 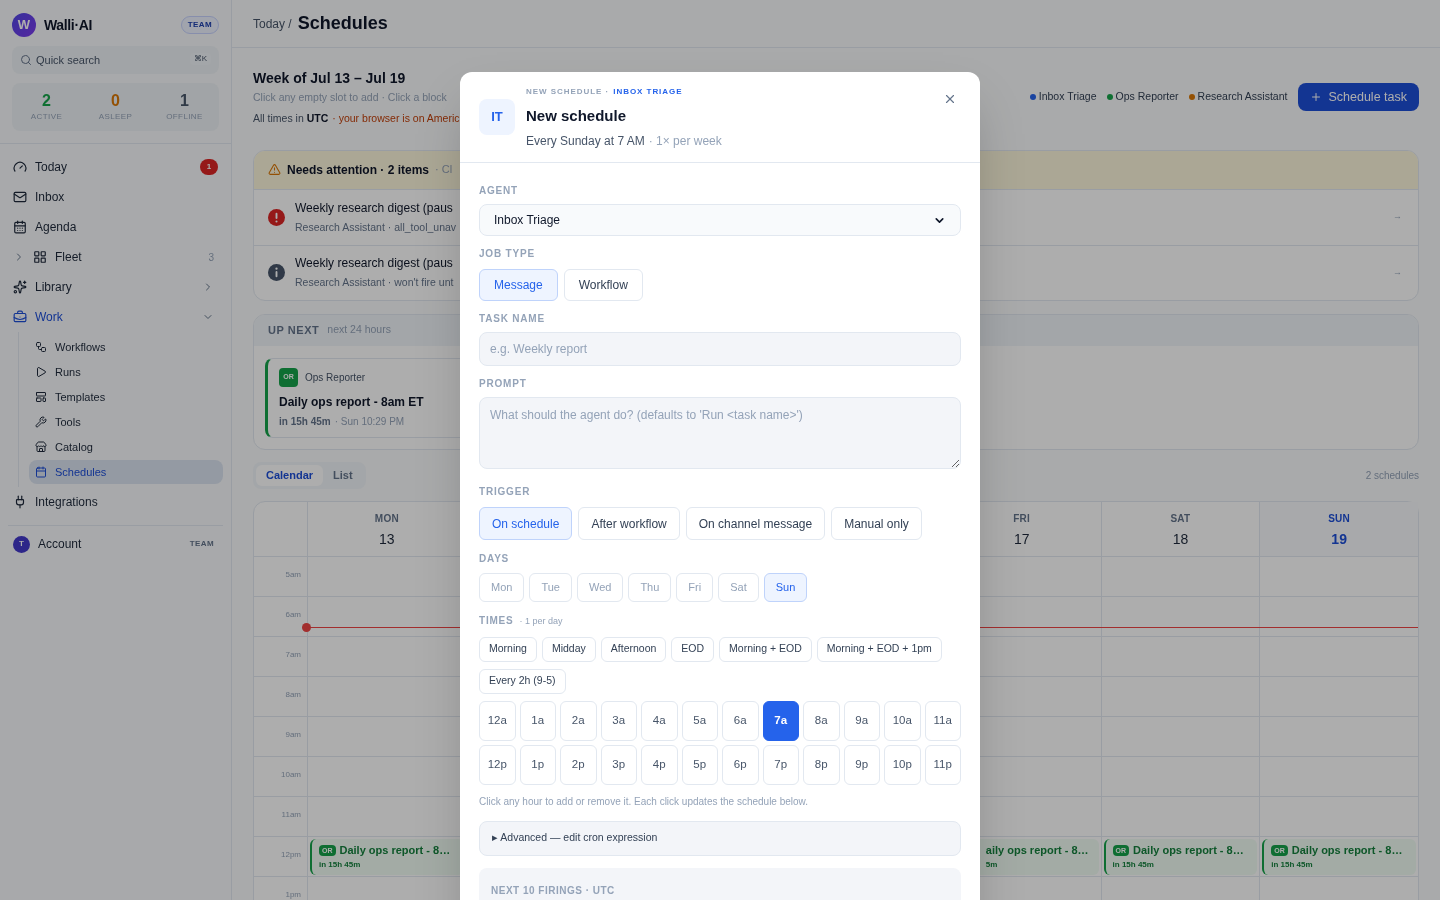 I want to click on hour-chip: 12p, so click(x=497, y=764).